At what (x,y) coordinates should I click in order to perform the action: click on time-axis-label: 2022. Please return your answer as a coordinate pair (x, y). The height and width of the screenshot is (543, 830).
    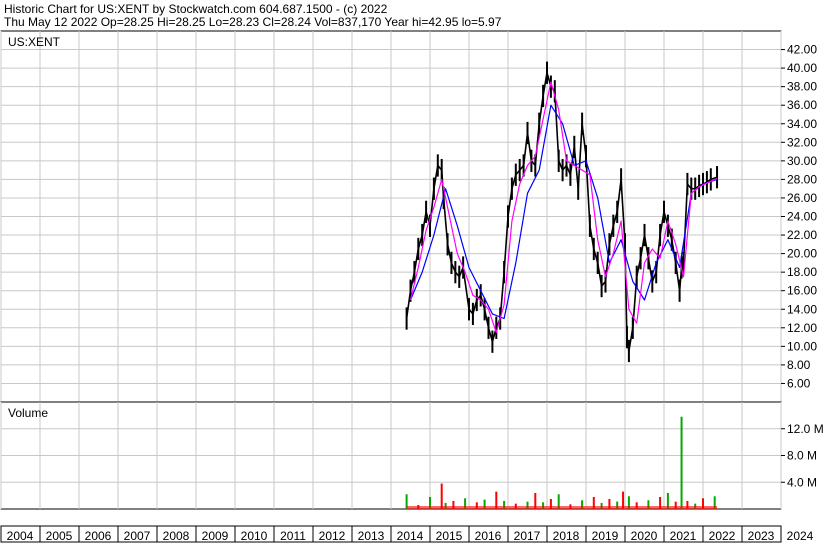
    Looking at the image, I should click on (722, 536).